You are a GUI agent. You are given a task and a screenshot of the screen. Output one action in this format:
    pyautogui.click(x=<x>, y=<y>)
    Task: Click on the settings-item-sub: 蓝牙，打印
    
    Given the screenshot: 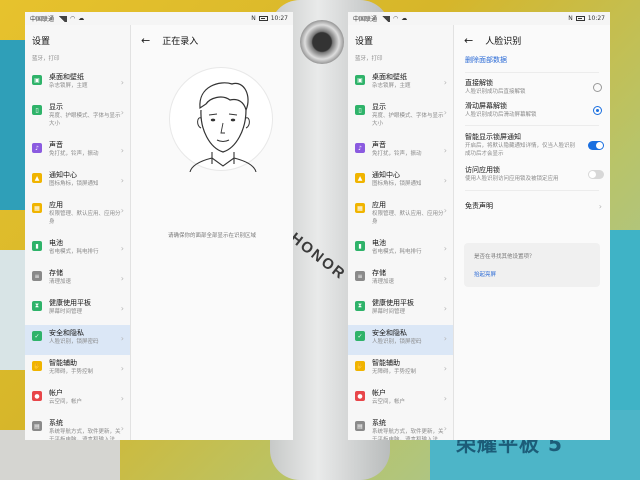 What is the action you would take?
    pyautogui.click(x=369, y=59)
    